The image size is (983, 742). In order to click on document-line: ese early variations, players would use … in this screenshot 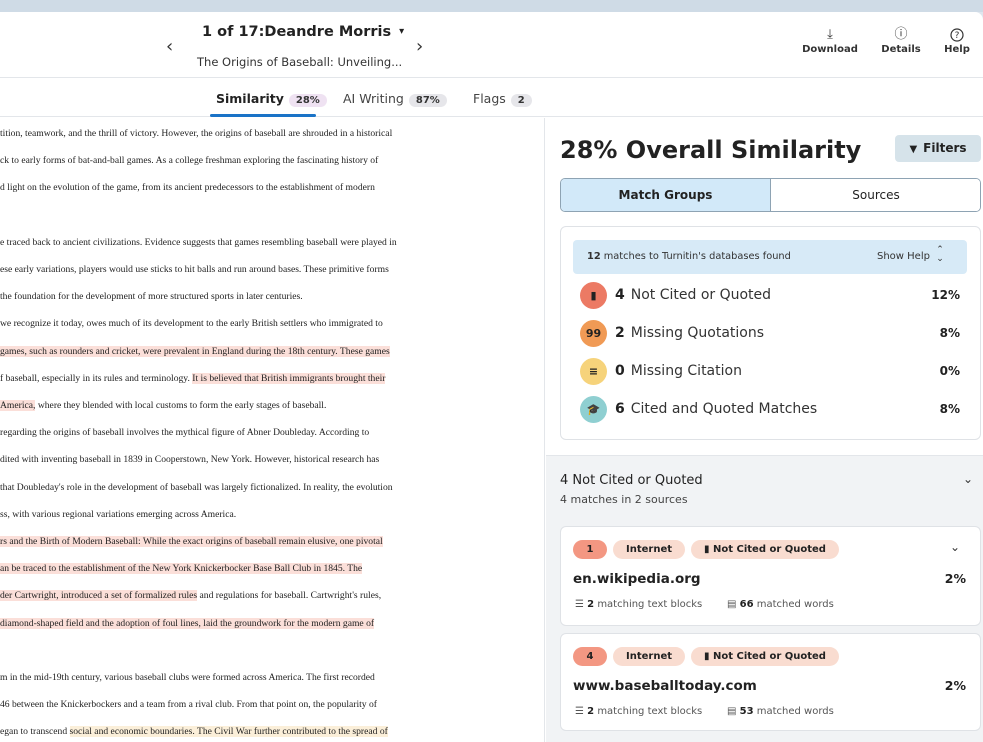, I will do `click(194, 270)`.